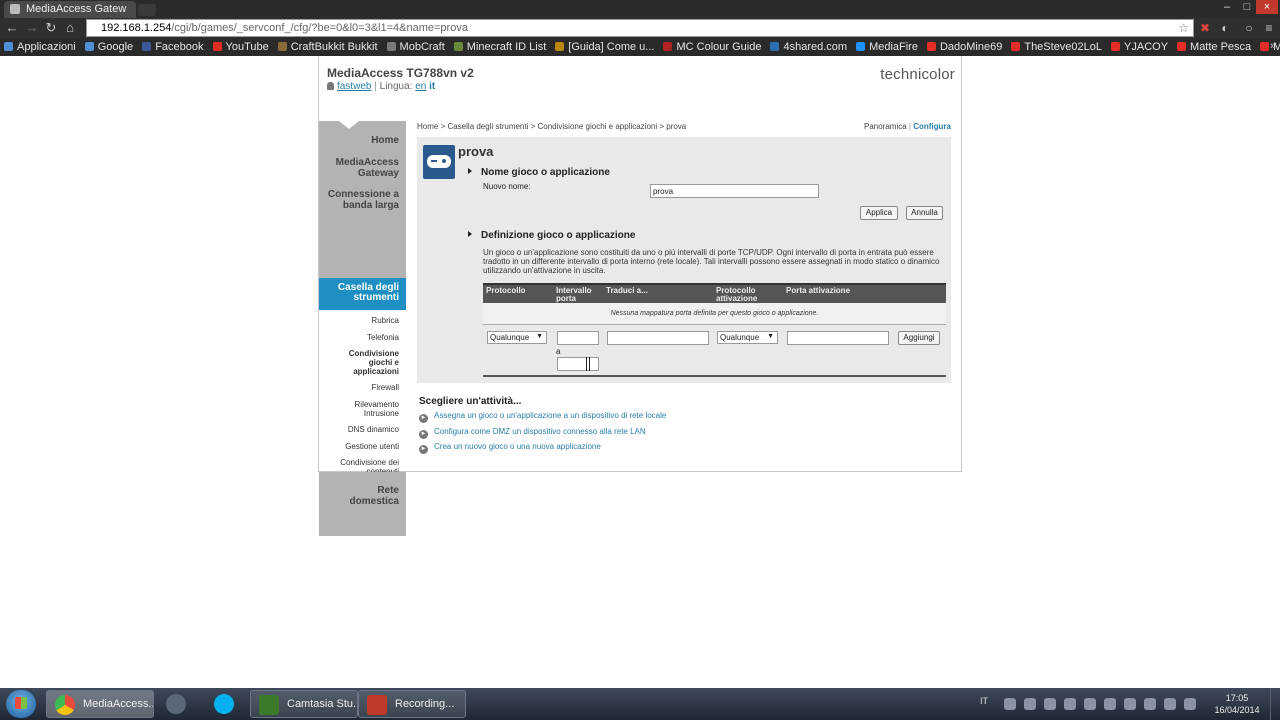  Describe the element at coordinates (1269, 28) in the screenshot. I see `menu-icon: ≡` at that location.